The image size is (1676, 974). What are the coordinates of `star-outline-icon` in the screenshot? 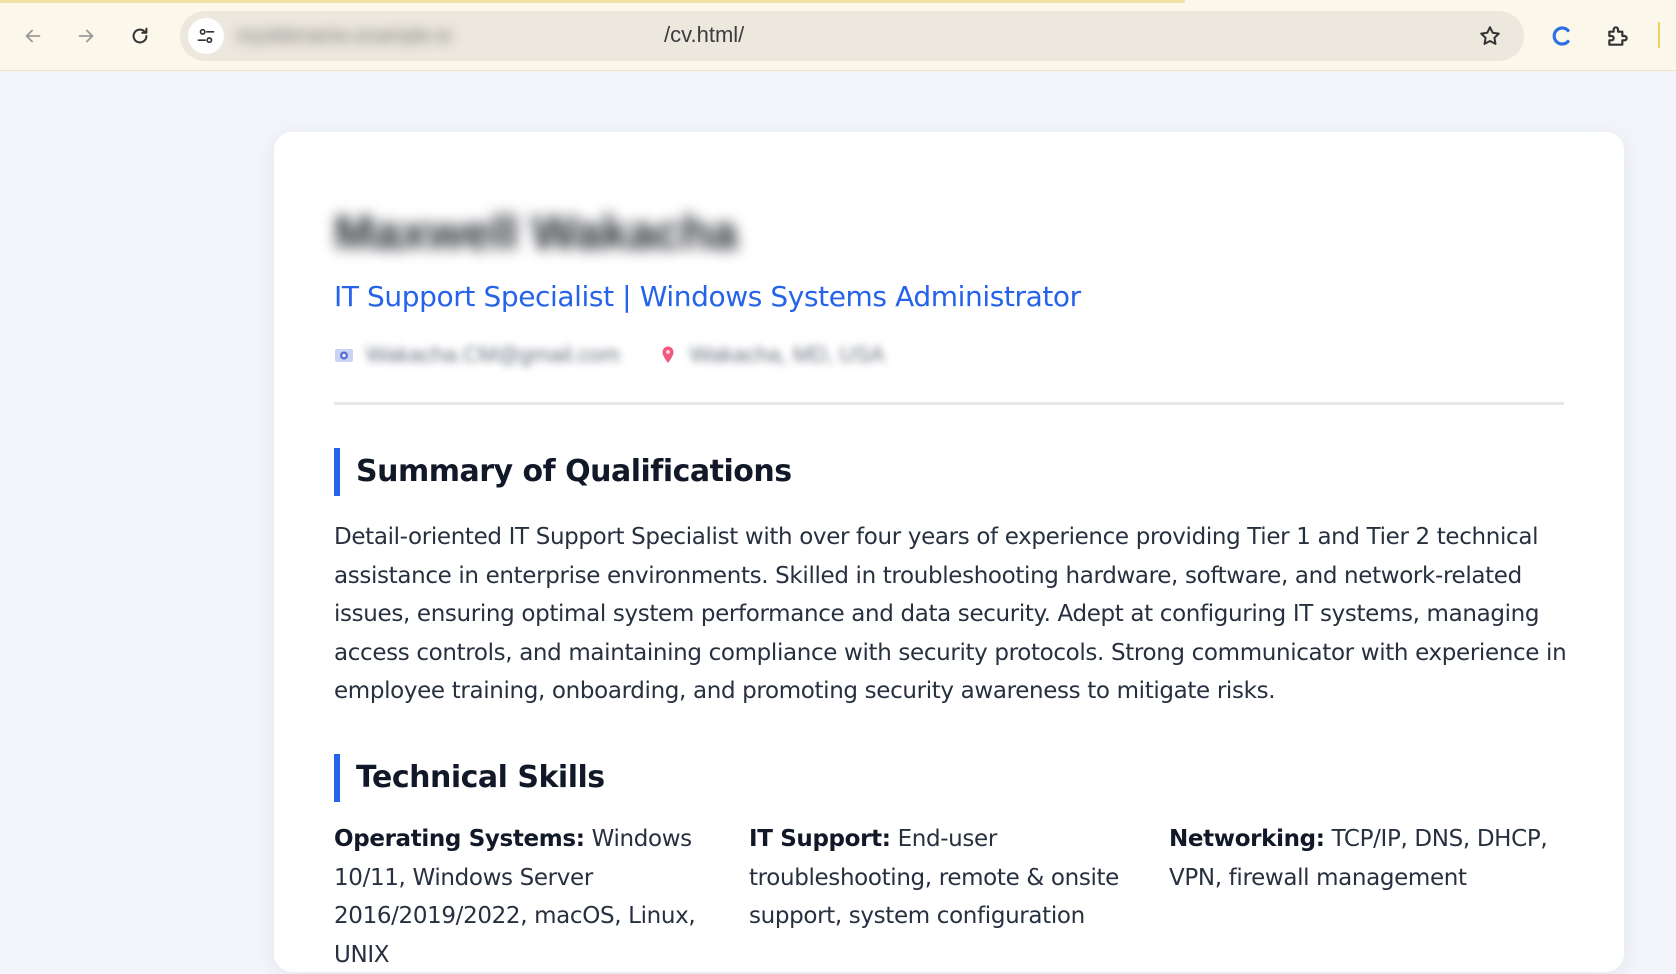 It's located at (1490, 35).